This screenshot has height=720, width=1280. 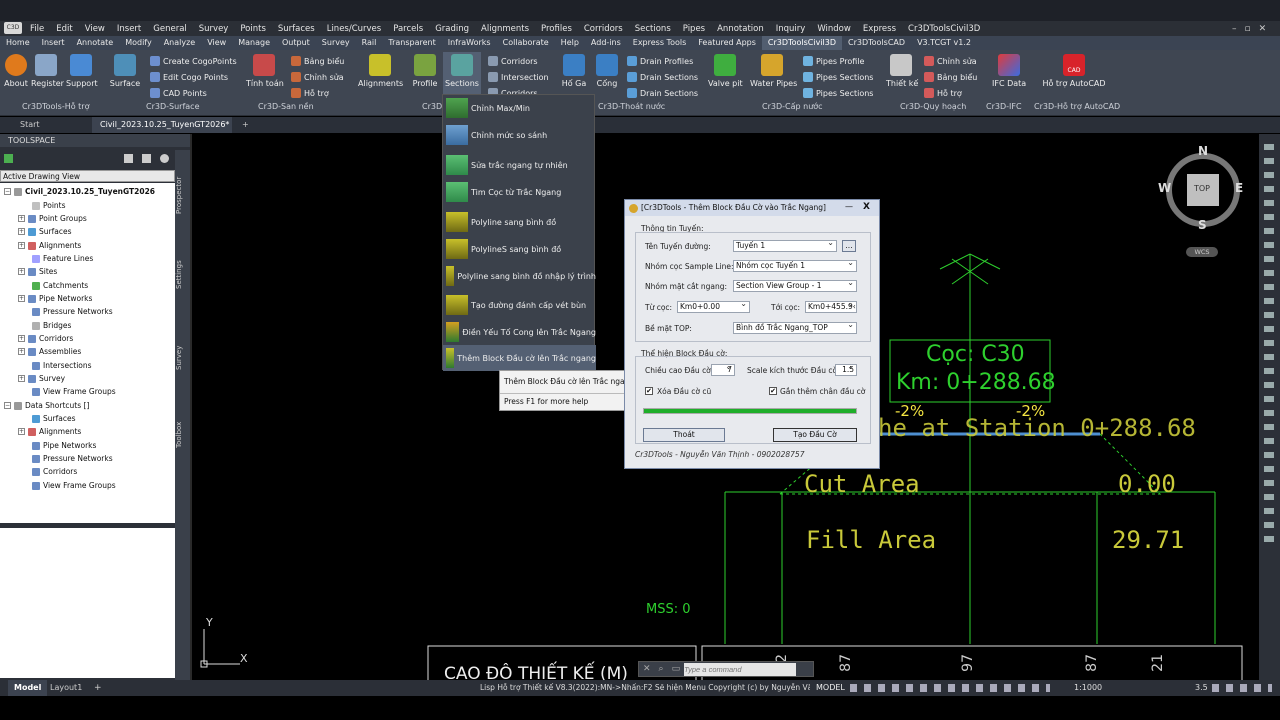 I want to click on tree-node-bridges: Bridges, so click(x=51, y=325).